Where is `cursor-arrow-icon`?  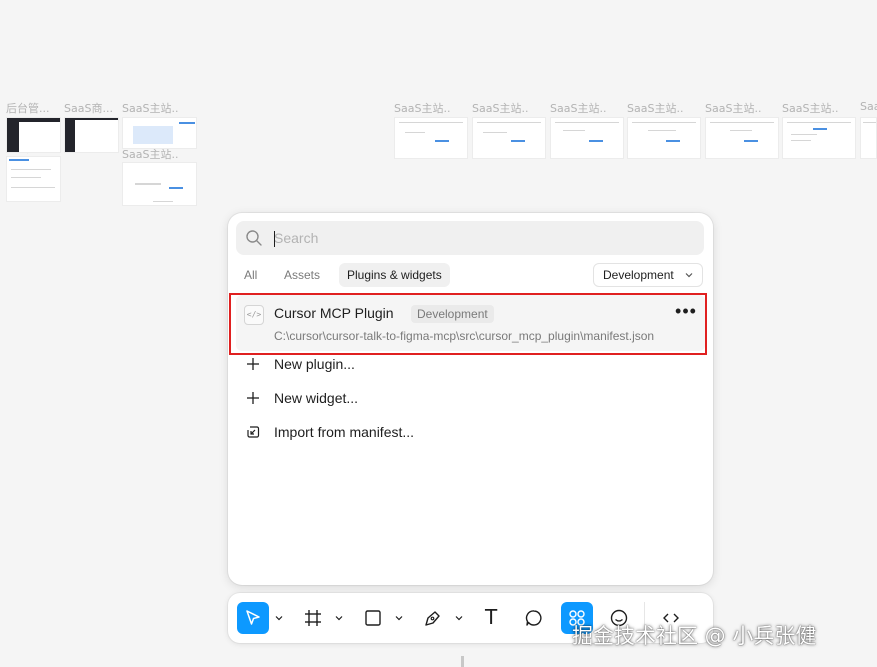 cursor-arrow-icon is located at coordinates (253, 617).